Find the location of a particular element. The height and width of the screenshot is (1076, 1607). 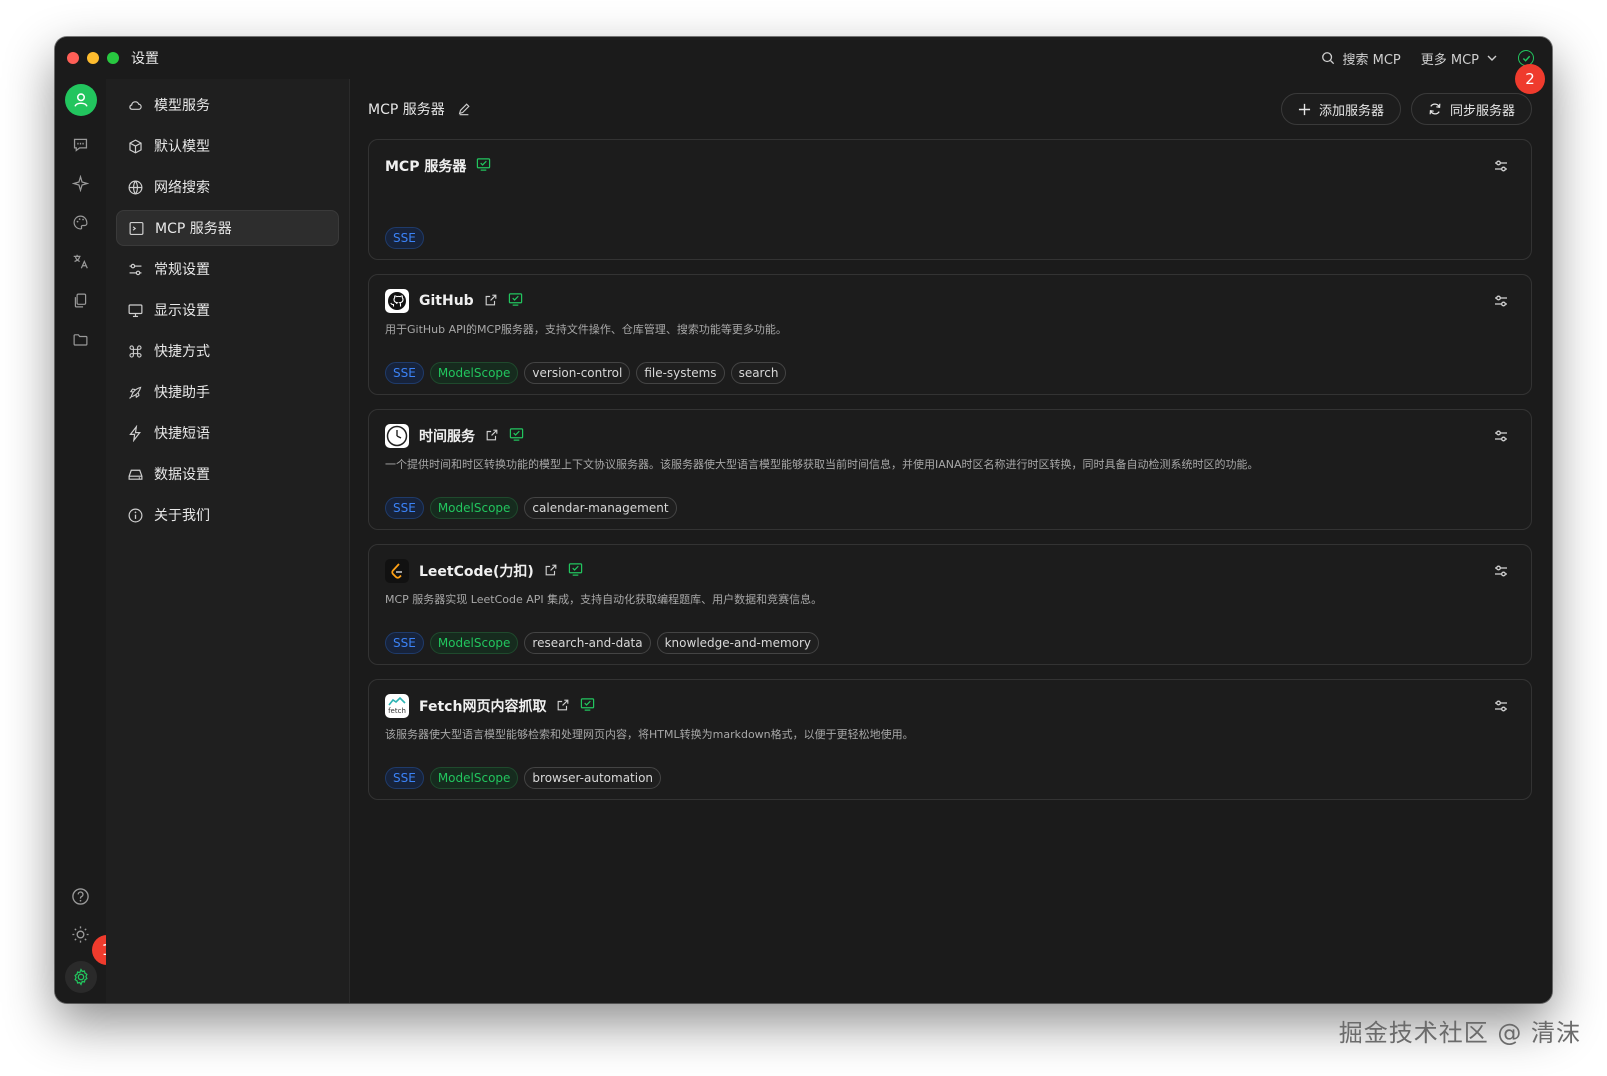

tag: version-control is located at coordinates (577, 373).